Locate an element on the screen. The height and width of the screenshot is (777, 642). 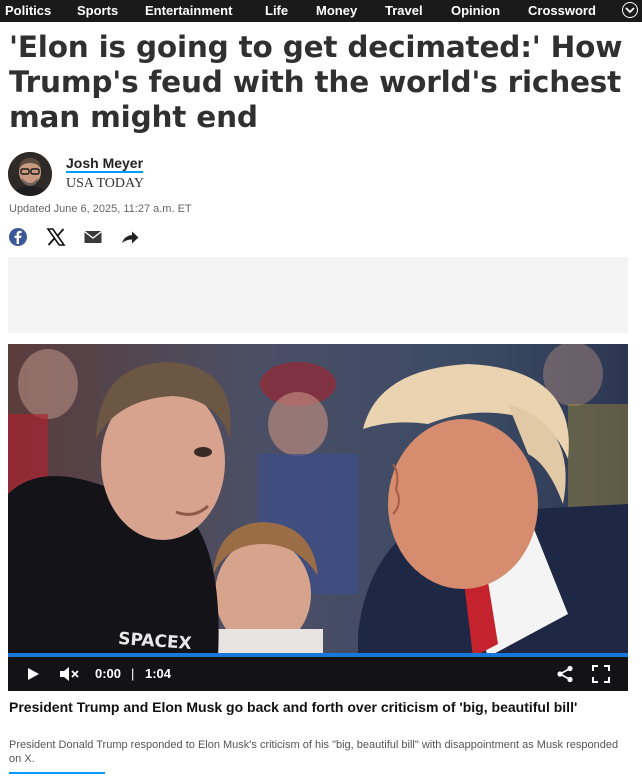
caption-accent-rule is located at coordinates (57, 773).